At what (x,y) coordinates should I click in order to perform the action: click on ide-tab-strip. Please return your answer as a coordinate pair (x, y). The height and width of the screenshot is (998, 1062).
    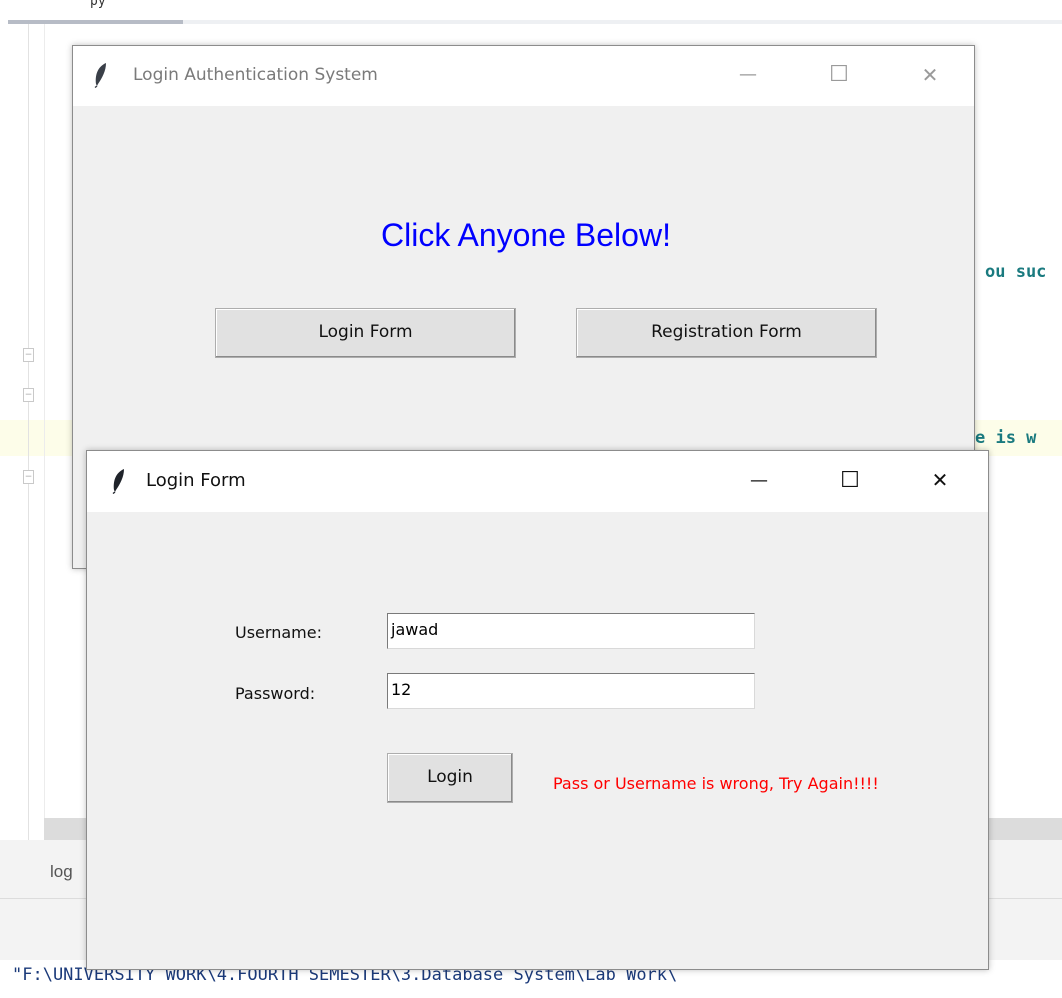
    Looking at the image, I should click on (622, 22).